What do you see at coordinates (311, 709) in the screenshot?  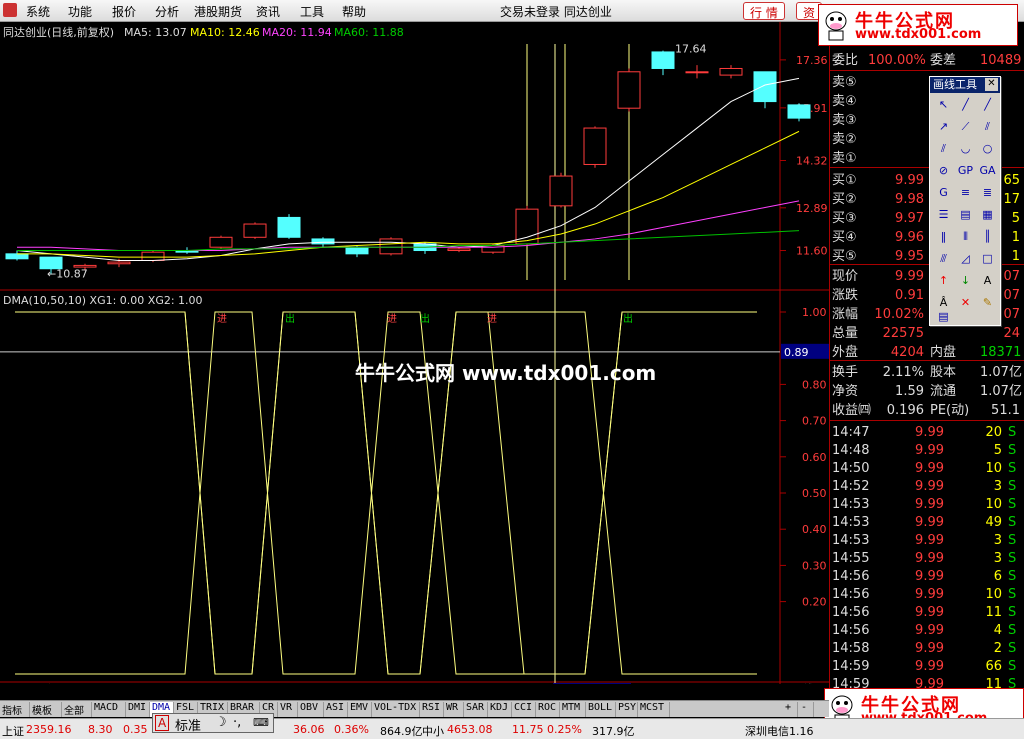 I see `indicator-tab-obv: OBV` at bounding box center [311, 709].